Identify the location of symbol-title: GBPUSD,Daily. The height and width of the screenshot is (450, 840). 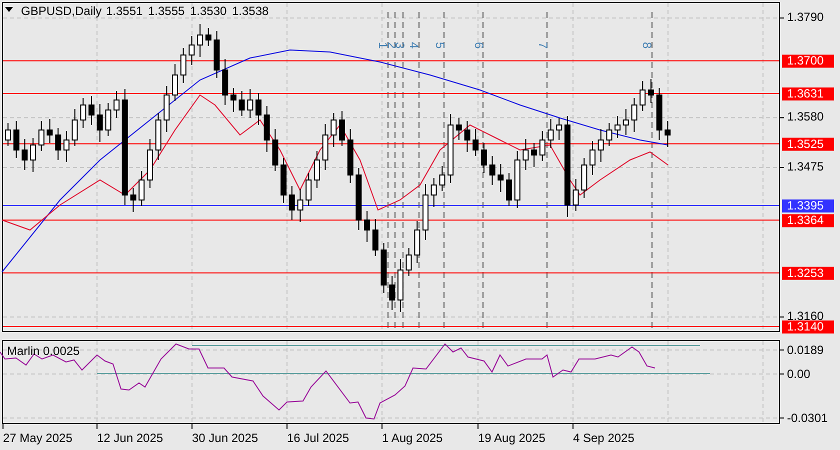
(61, 11).